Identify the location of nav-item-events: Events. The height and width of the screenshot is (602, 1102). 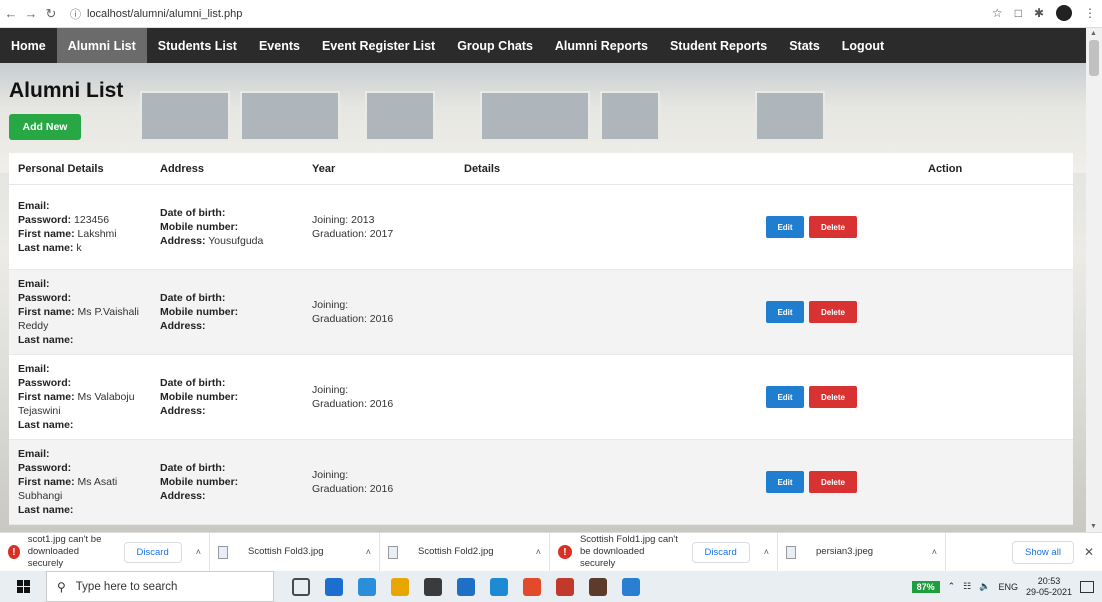
(279, 45).